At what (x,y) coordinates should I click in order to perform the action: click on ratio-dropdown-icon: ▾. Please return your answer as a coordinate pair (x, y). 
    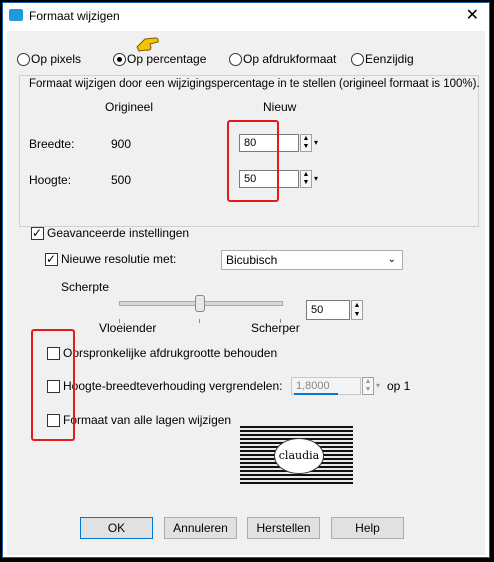
    Looking at the image, I should click on (379, 386).